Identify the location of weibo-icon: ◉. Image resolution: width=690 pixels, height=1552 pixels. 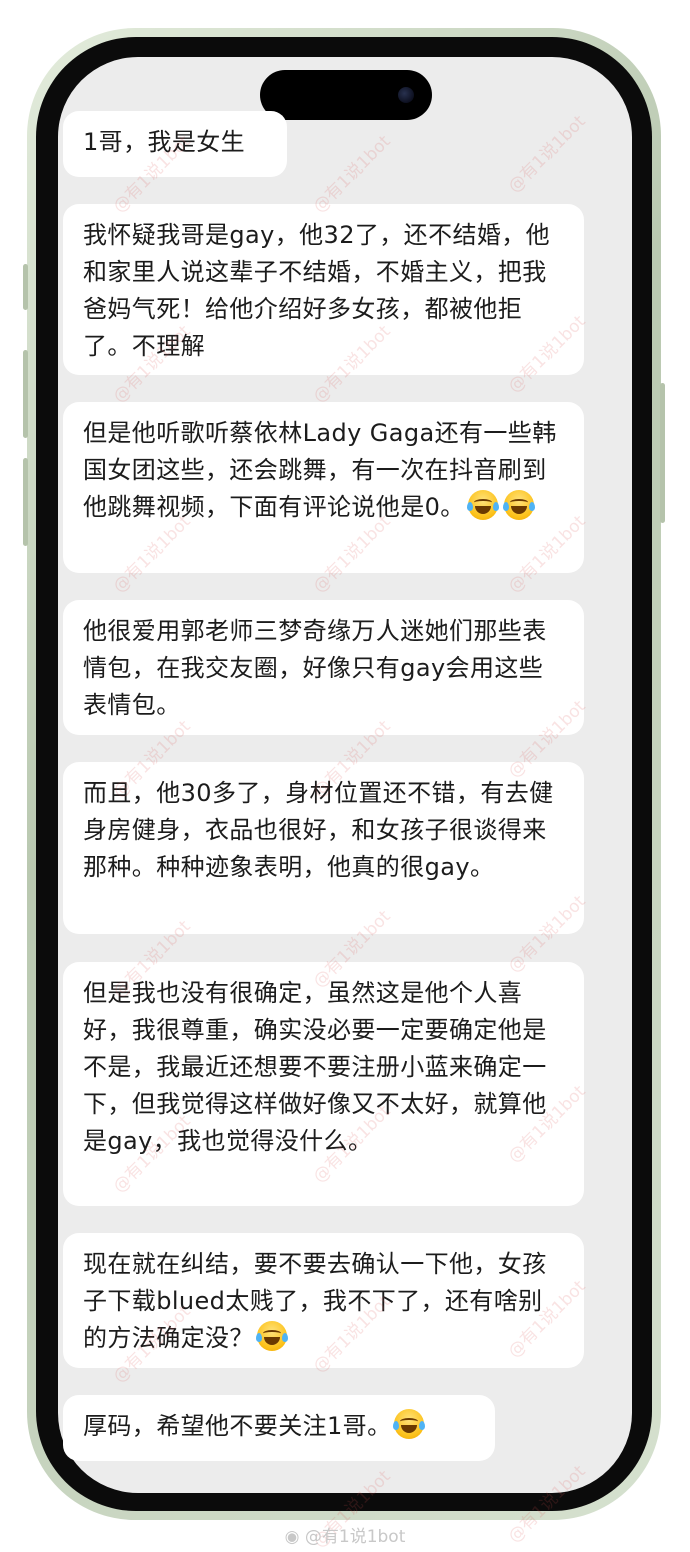
(292, 1537).